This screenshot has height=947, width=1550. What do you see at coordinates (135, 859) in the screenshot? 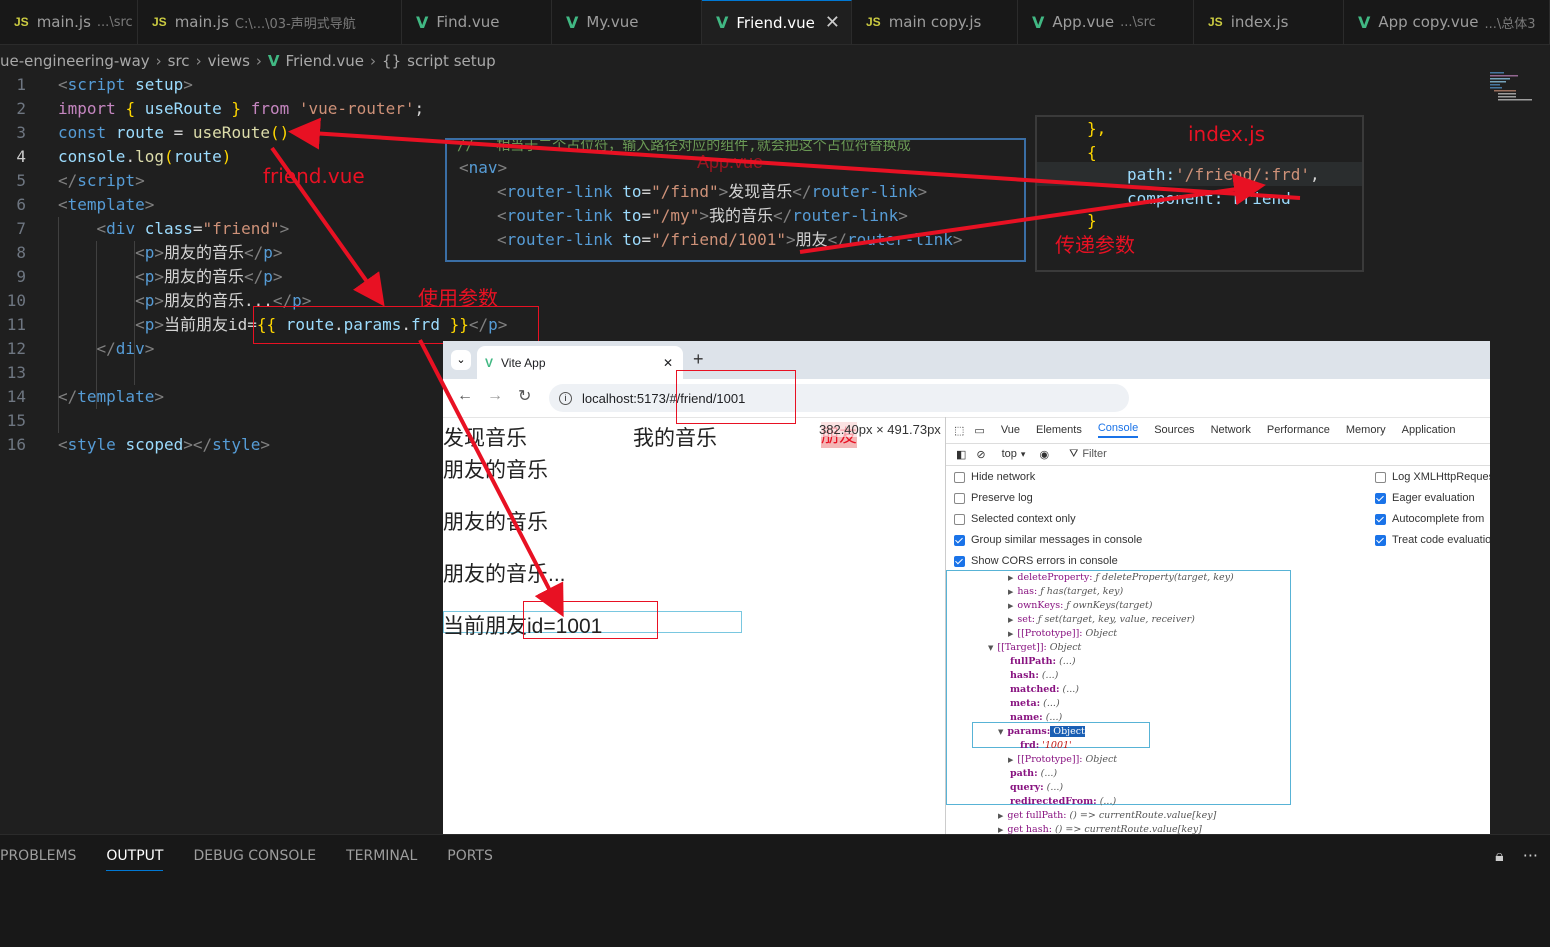
I see `panel-tab-output: OUTPUT` at bounding box center [135, 859].